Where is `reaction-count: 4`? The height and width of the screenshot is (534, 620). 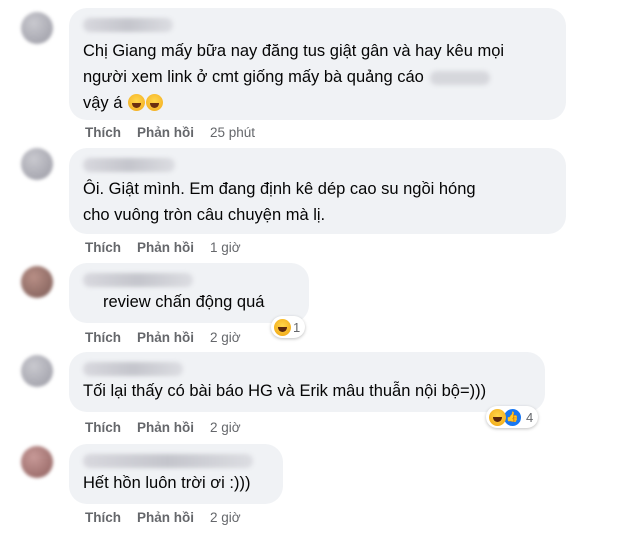 reaction-count: 4 is located at coordinates (530, 417).